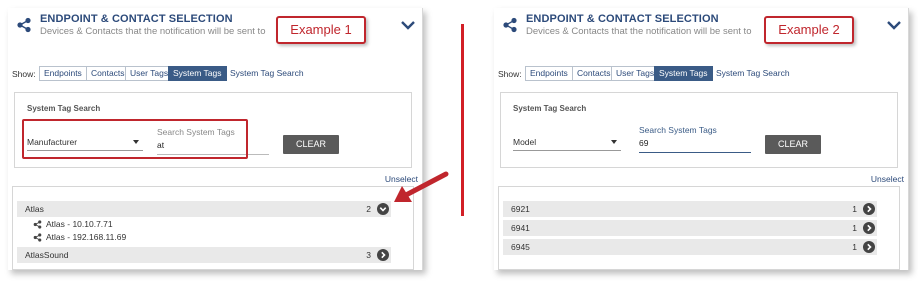 The image size is (918, 290). I want to click on example-divider, so click(462, 120).